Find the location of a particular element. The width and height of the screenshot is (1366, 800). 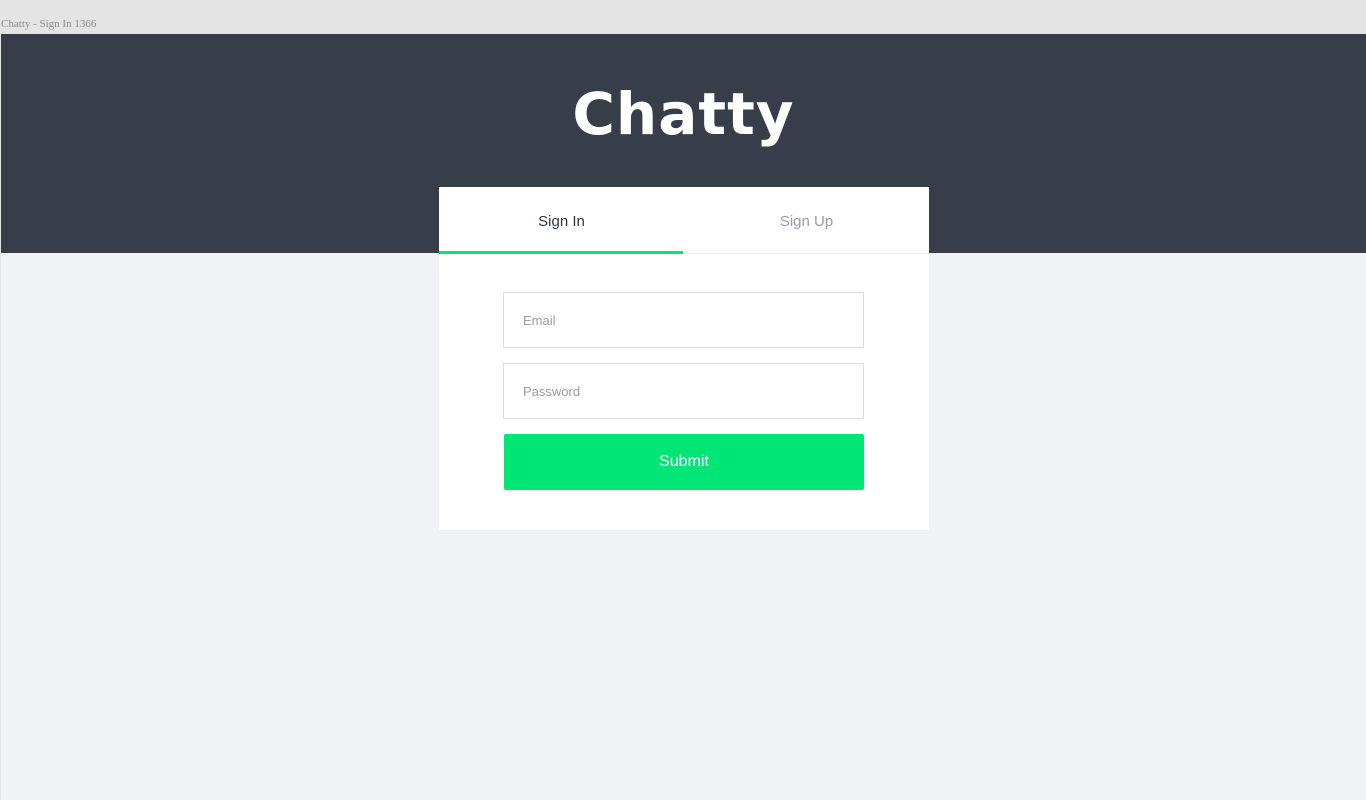

auth-tabs: Sign In Sign Up is located at coordinates (684, 220).